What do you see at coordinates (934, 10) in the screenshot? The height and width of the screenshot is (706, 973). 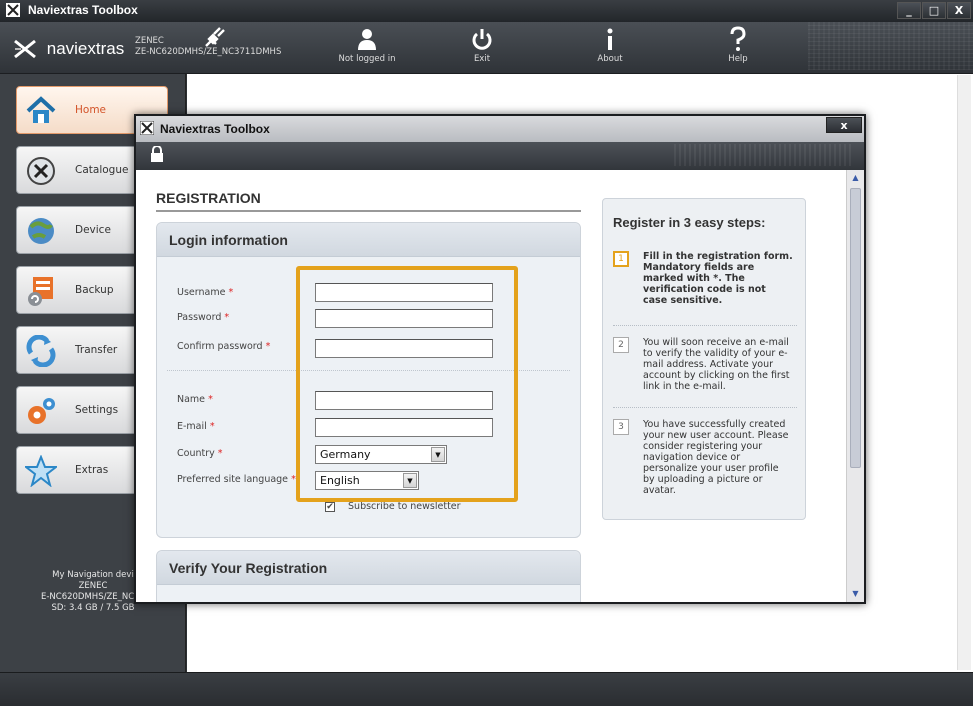 I see `maximize-button: □` at bounding box center [934, 10].